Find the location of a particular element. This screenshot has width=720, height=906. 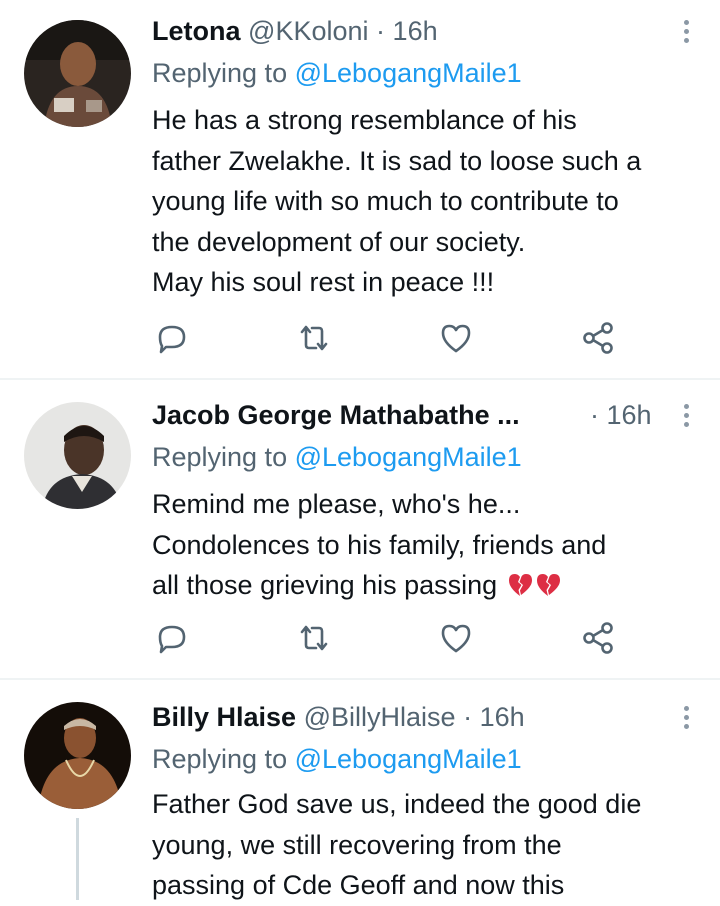

tweet-text-segment: all those grieving his passing is located at coordinates (325, 585).